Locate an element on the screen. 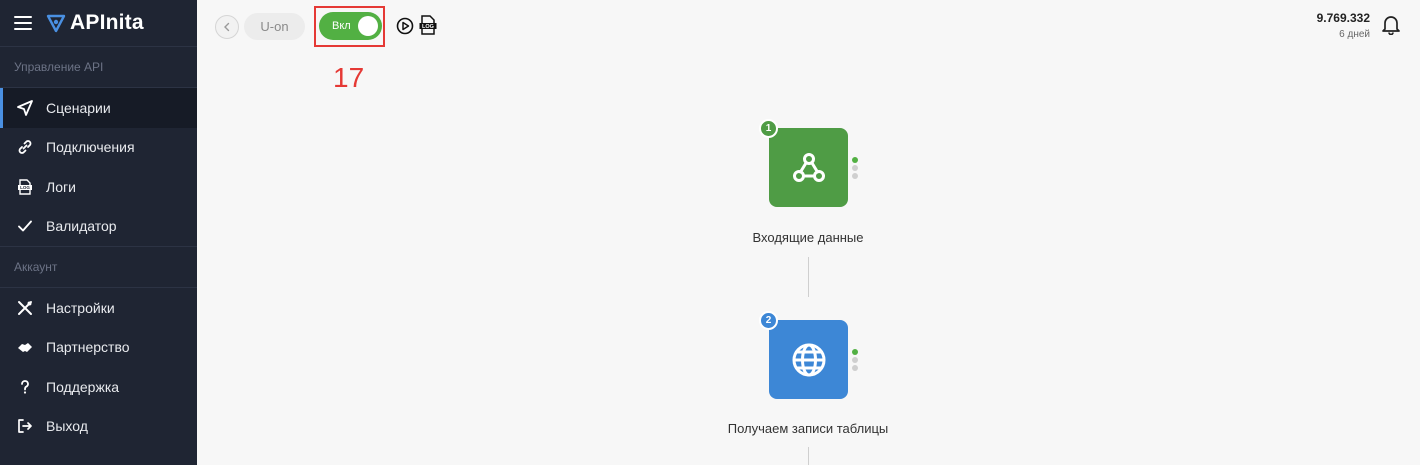  sidebar-item-validator: Валидатор is located at coordinates (98, 227).